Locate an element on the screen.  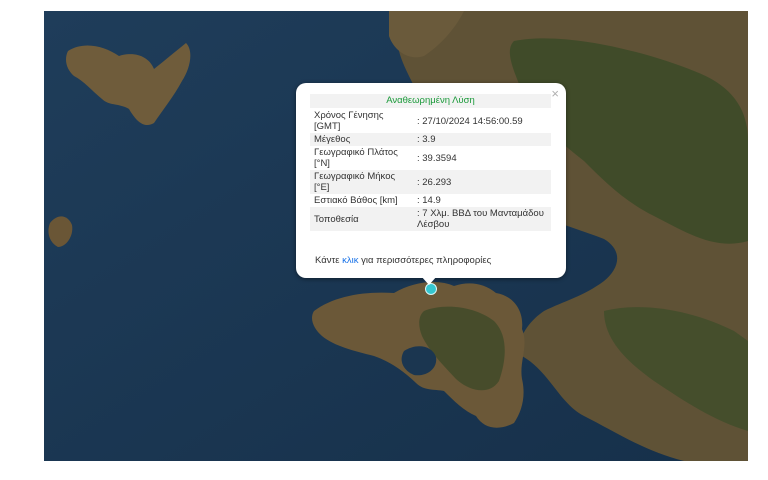
table-row: Γεωγραφικό Πλάτος [°N] : 39.3594 is located at coordinates (430, 158).